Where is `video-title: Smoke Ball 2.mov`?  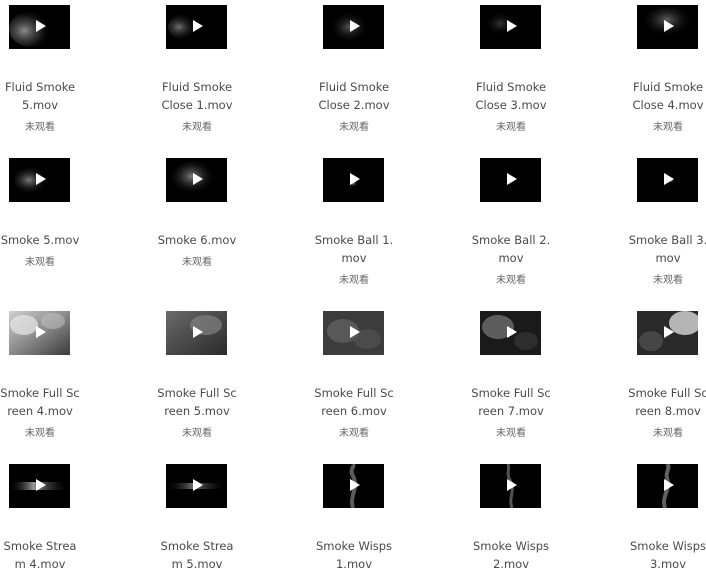
video-title: Smoke Ball 2.mov is located at coordinates (511, 249).